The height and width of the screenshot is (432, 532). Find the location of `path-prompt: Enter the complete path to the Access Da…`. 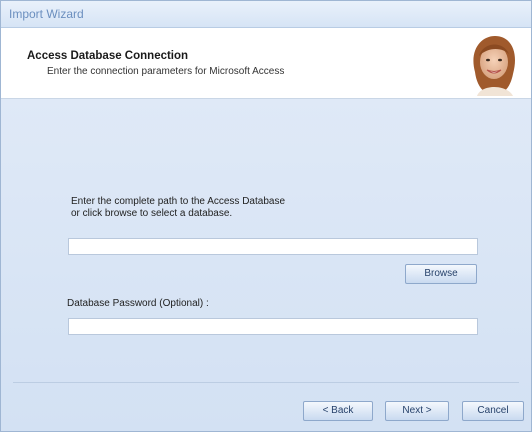

path-prompt: Enter the complete path to the Access Da… is located at coordinates (178, 207).